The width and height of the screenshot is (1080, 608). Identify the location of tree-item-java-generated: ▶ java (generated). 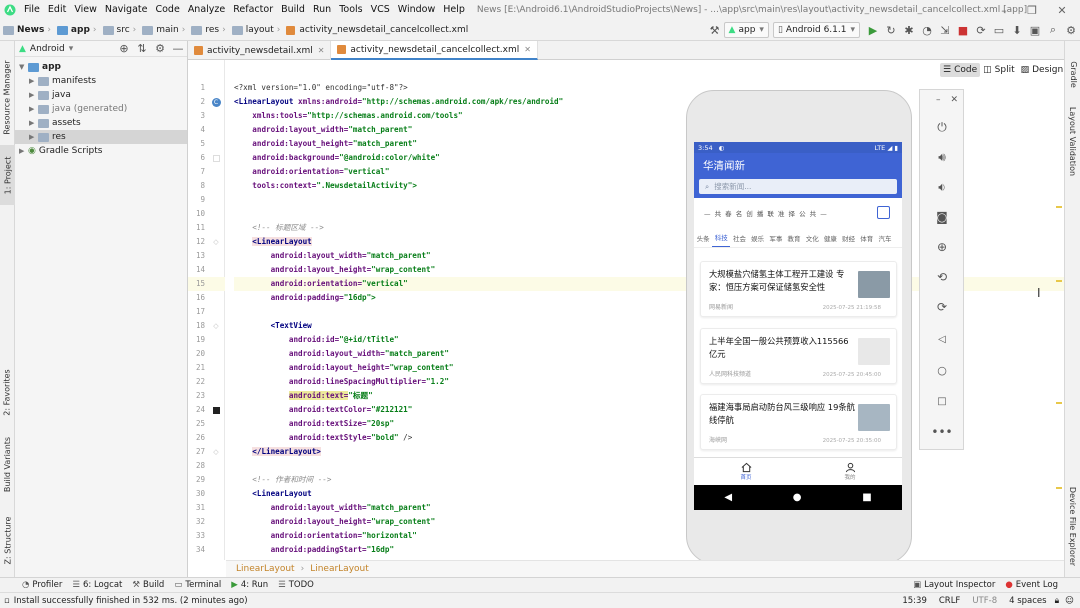
(108, 109).